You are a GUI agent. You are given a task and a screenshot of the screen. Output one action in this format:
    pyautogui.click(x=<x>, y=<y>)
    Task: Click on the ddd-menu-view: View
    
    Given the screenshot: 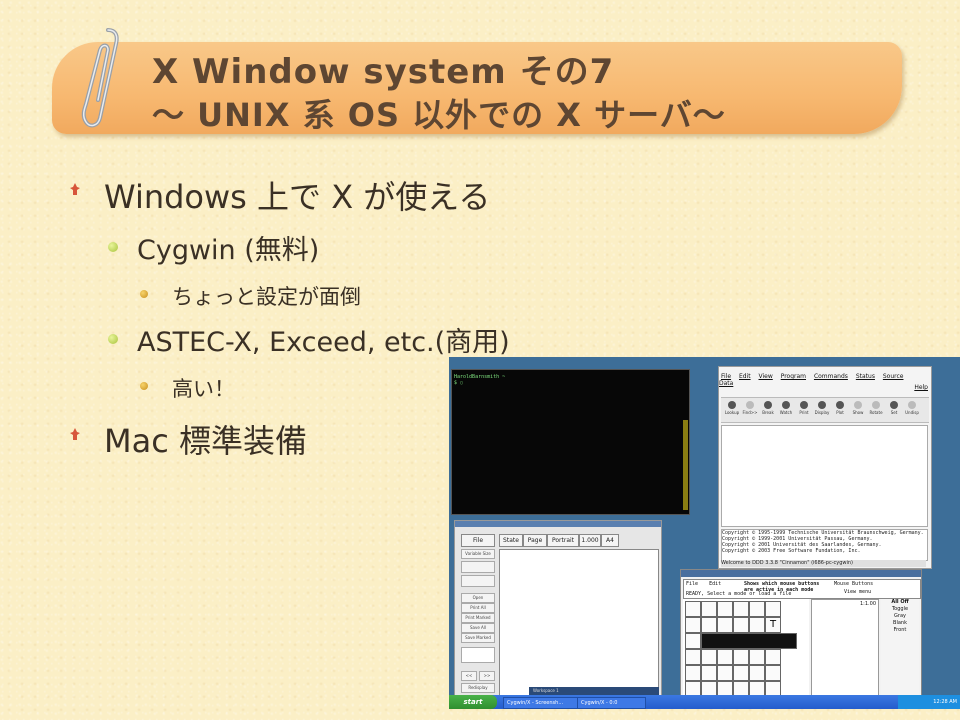 What is the action you would take?
    pyautogui.click(x=766, y=376)
    